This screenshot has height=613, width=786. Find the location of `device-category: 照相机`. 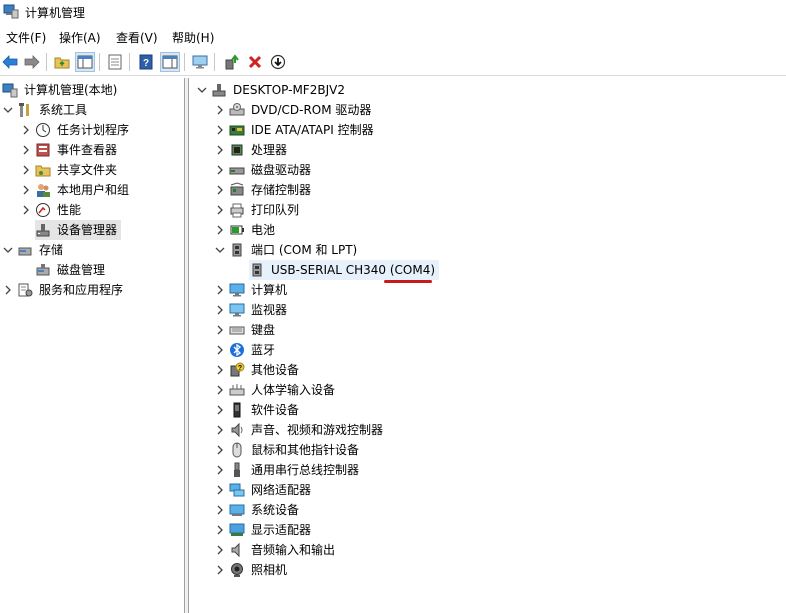

device-category: 照相机 is located at coordinates (252, 570).